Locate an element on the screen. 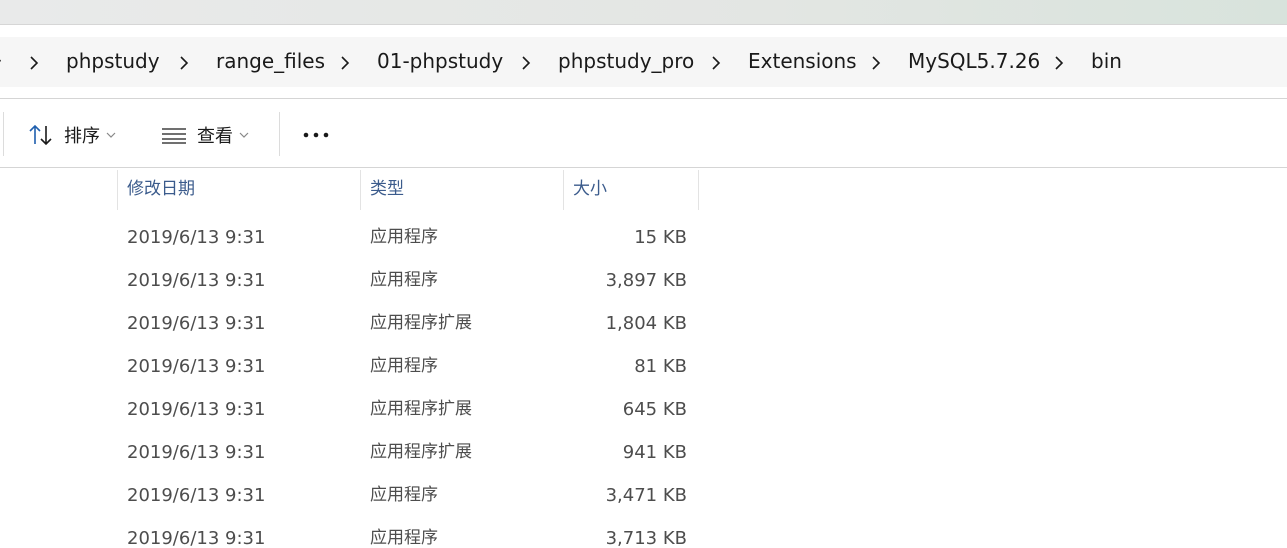 The height and width of the screenshot is (548, 1287). window-title-bar is located at coordinates (643, 12).